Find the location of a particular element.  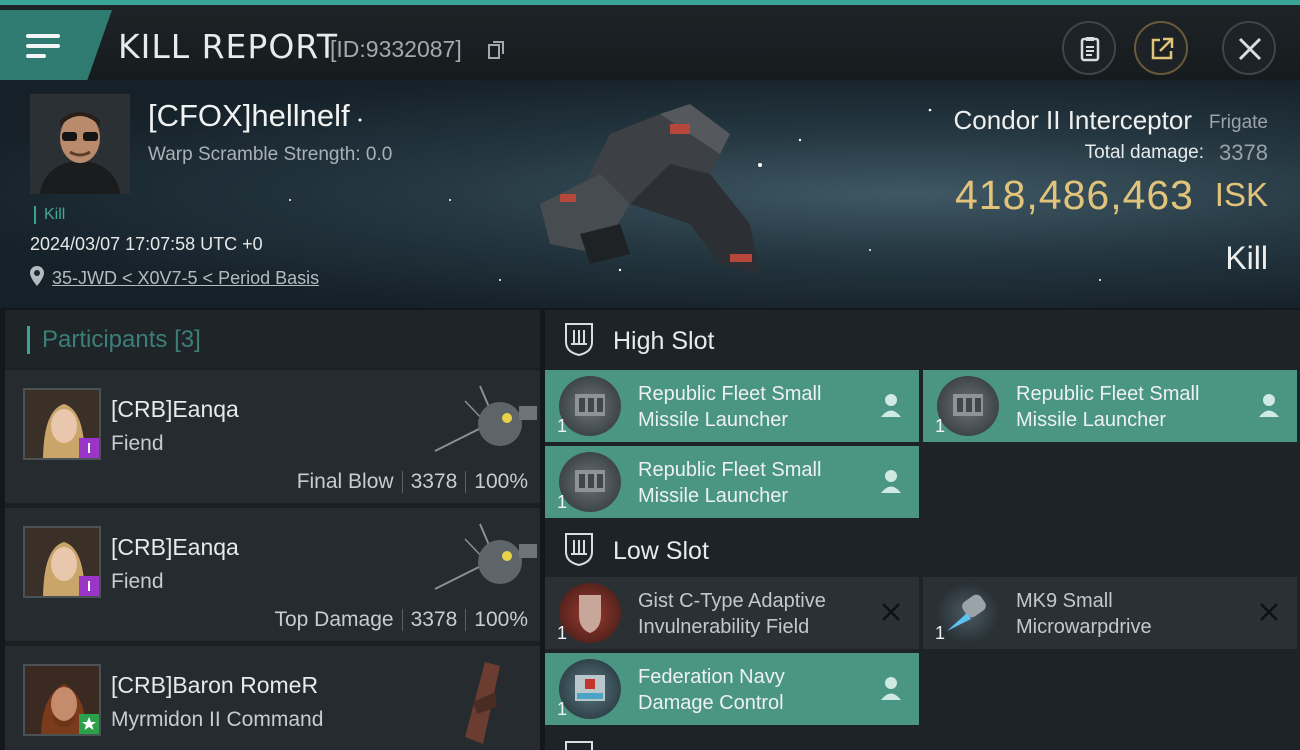

participant-row: [CRB]Eanqa Fiend Top Damage 3378 100% is located at coordinates (272, 576).